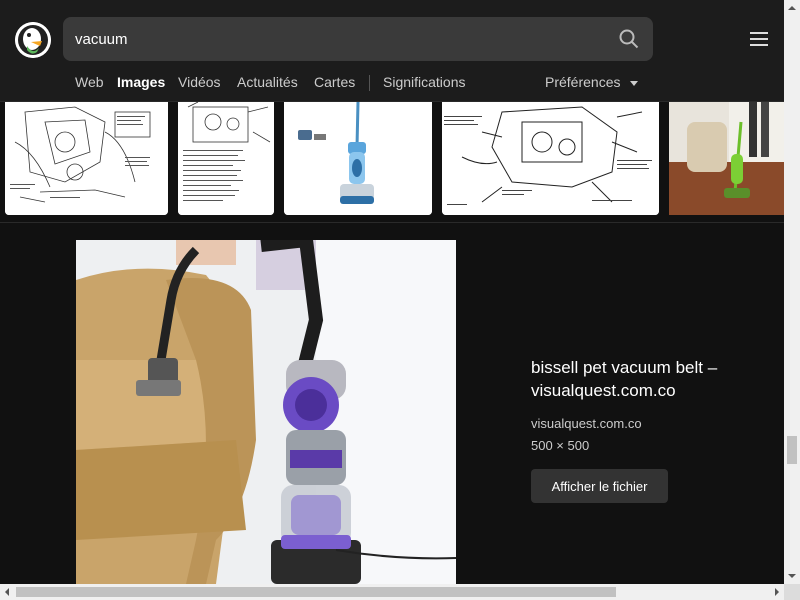  I want to click on caret-down-icon, so click(634, 83).